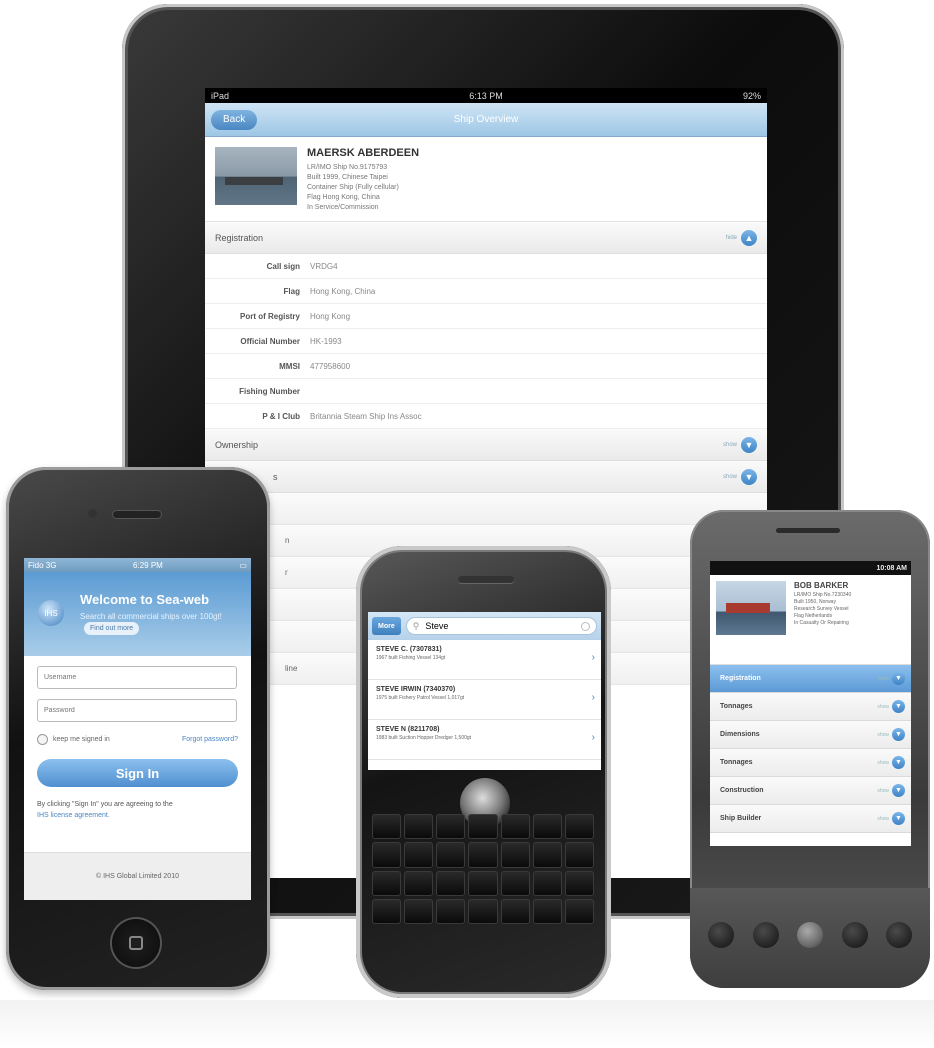 Image resolution: width=934 pixels, height=1048 pixels. I want to click on more-button: More, so click(386, 626).